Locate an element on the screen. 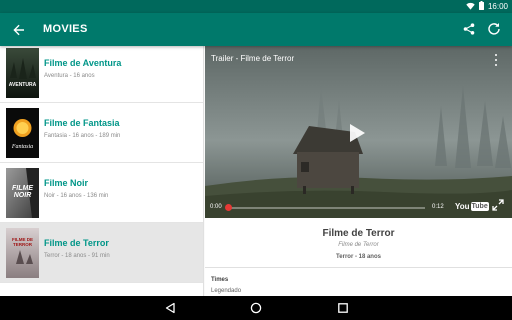 This screenshot has height=320, width=512. play-icon is located at coordinates (357, 133).